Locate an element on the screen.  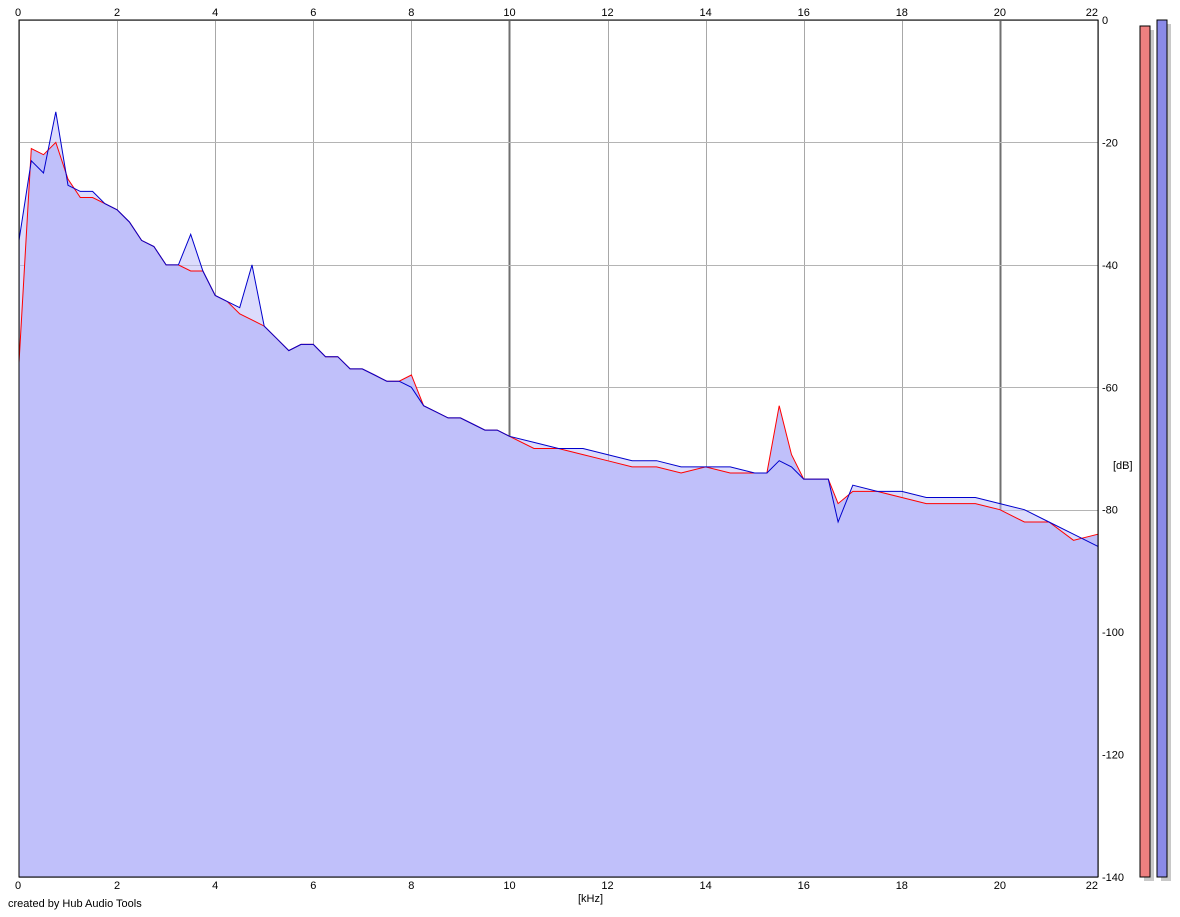
y-tick-label: -140 is located at coordinates (1113, 878).